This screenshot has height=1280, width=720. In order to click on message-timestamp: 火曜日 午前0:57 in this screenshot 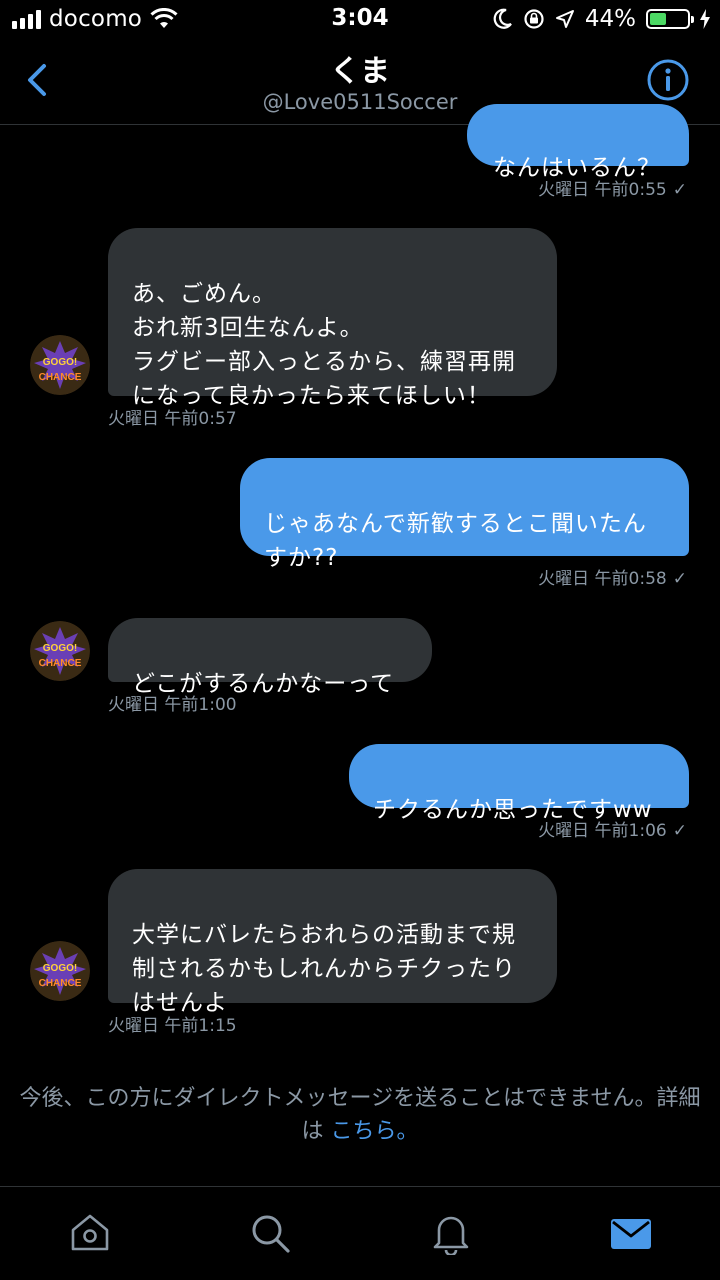, I will do `click(172, 419)`.